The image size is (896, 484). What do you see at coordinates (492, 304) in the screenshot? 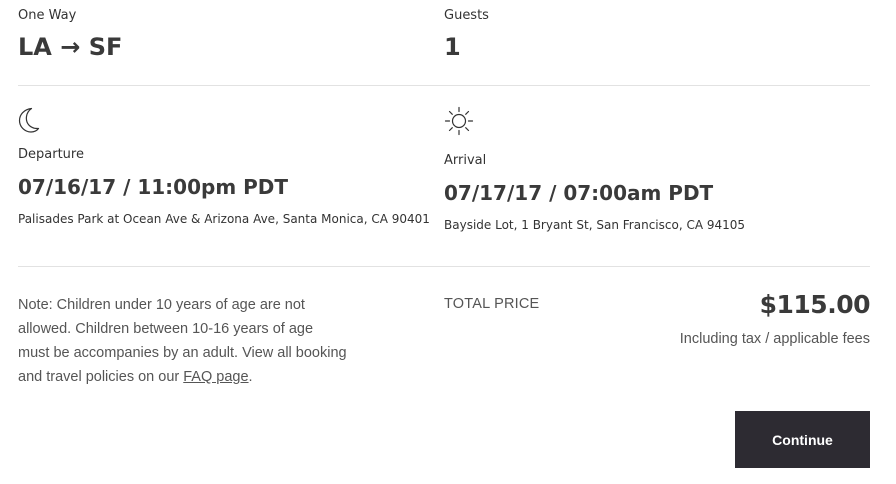
I see `total-price-label: TOTAL PRICE` at bounding box center [492, 304].